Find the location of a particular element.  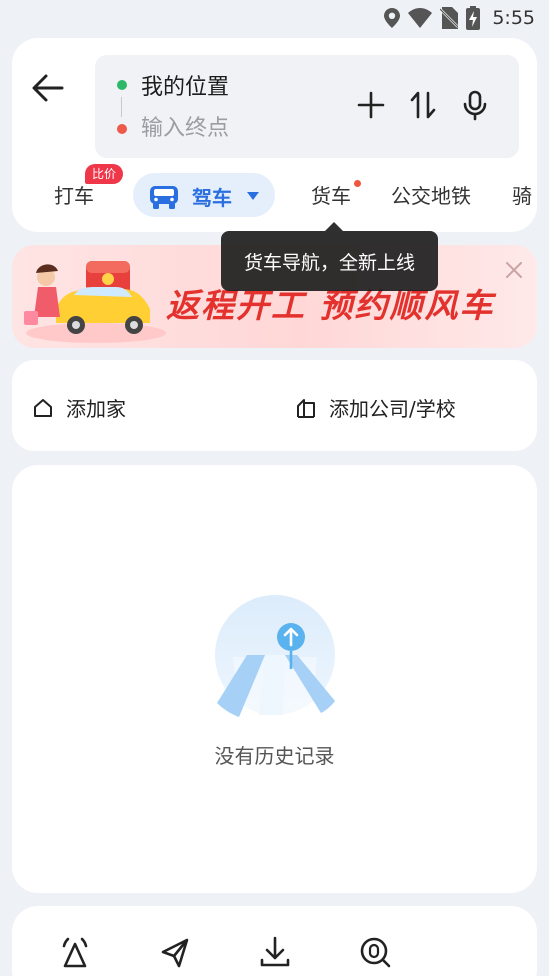

destination-input is located at coordinates (226, 128).